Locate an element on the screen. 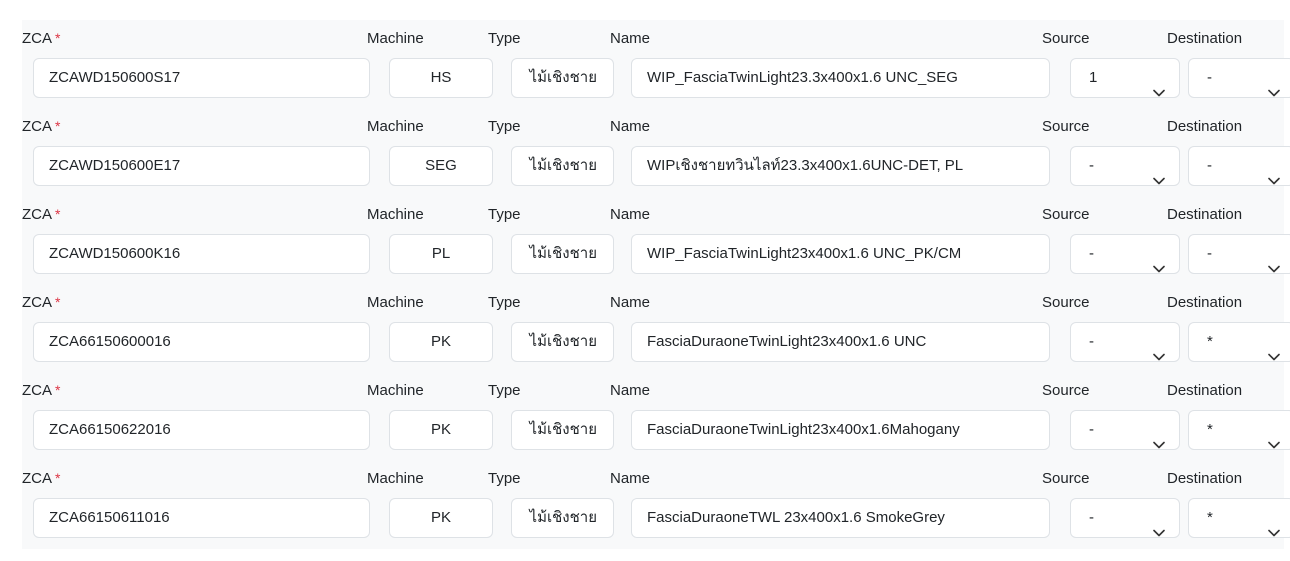 This screenshot has width=1290, height=561. source-select: 1 is located at coordinates (1125, 78).